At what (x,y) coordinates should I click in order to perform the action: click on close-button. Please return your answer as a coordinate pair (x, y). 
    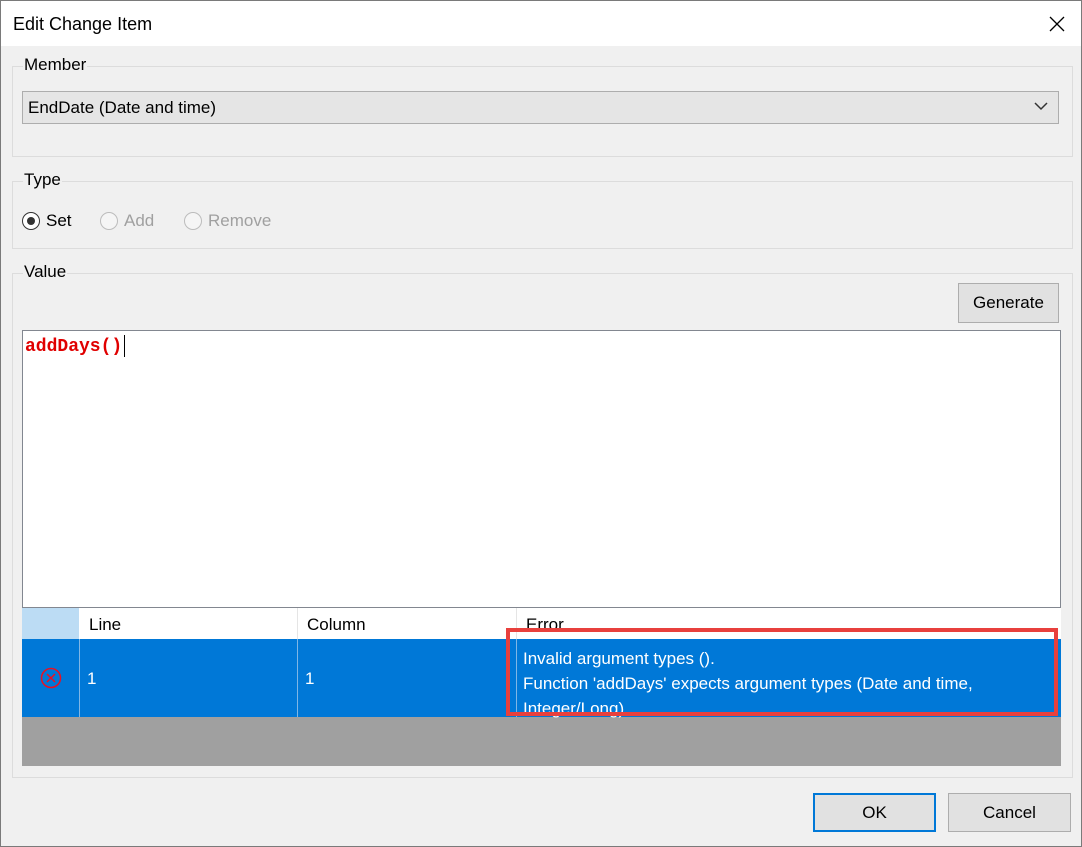
    Looking at the image, I should click on (1057, 23).